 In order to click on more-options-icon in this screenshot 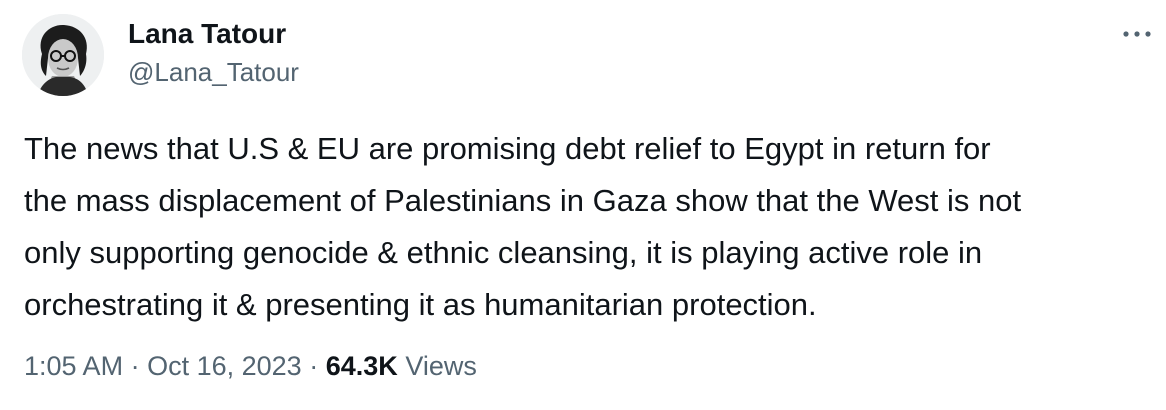, I will do `click(1137, 34)`.